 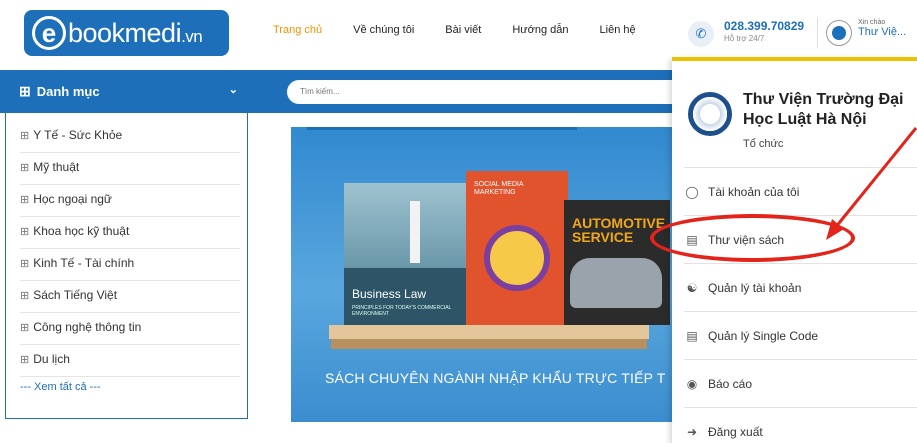 I want to click on annotation-arrow-icon, so click(x=871, y=183).